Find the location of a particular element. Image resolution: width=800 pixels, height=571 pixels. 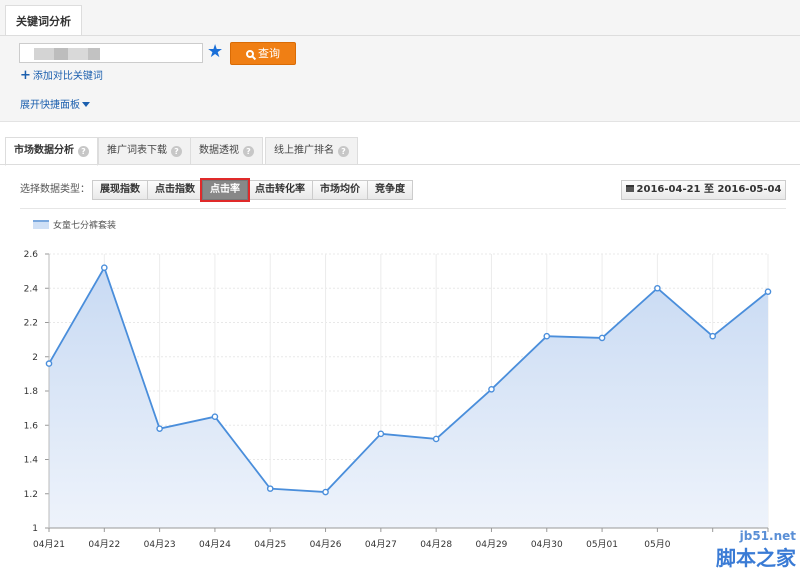

legend-series-name: 女童七分裤套装 is located at coordinates (85, 225).